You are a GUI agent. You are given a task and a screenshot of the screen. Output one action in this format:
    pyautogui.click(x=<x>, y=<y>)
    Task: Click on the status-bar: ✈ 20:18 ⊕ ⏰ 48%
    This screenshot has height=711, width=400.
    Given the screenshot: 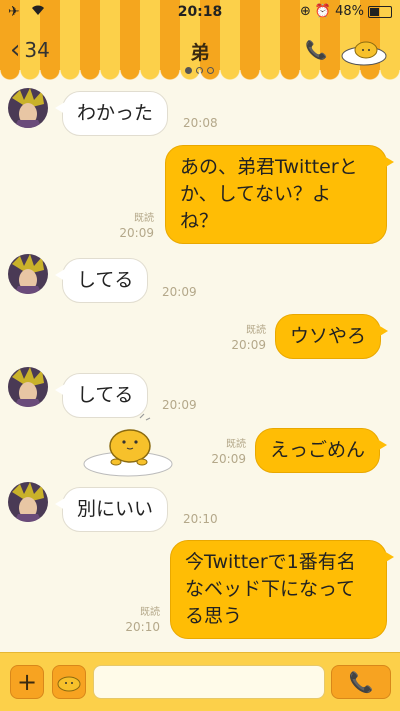 What is the action you would take?
    pyautogui.click(x=200, y=12)
    